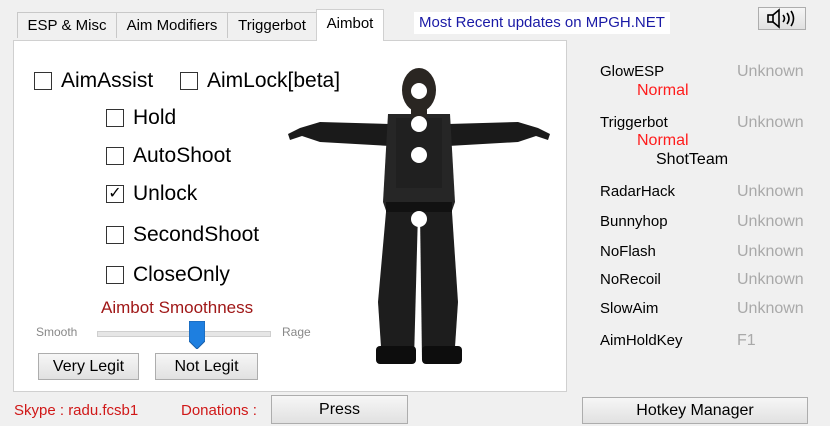  What do you see at coordinates (172, 25) in the screenshot?
I see `tab-aim-modifiers: Aim Modifiers` at bounding box center [172, 25].